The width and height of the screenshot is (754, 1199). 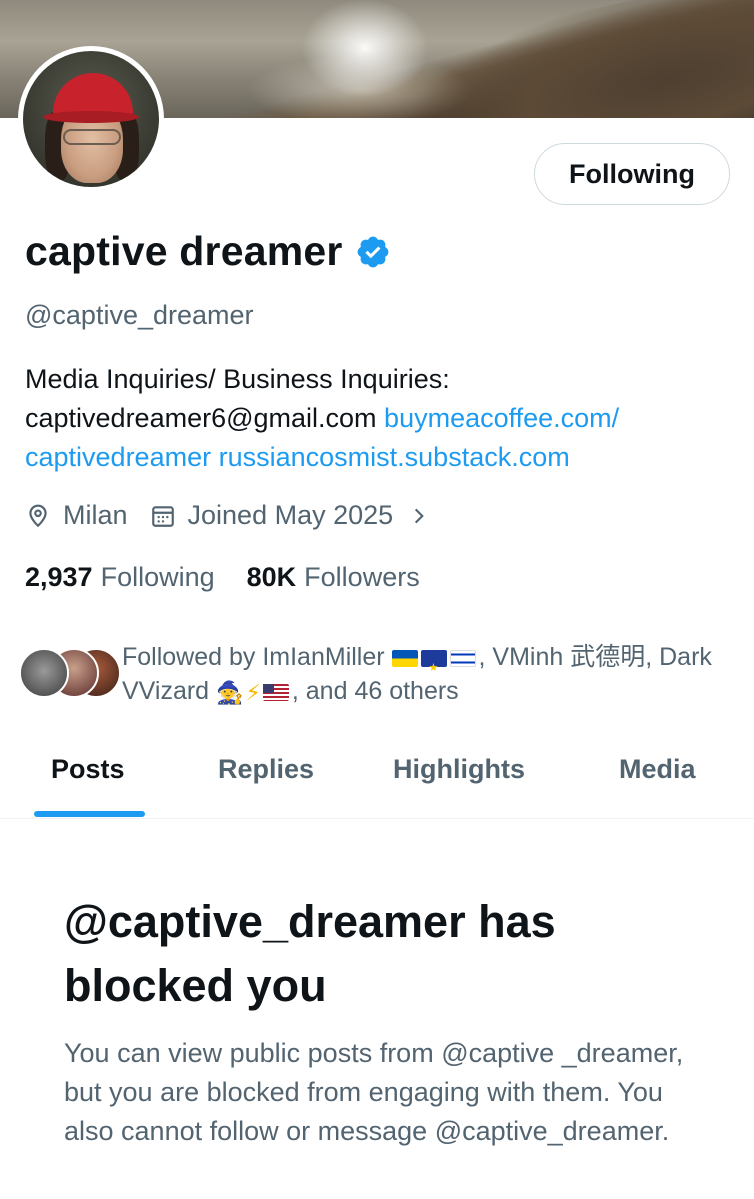 What do you see at coordinates (271, 577) in the screenshot?
I see `followers-count: 80K` at bounding box center [271, 577].